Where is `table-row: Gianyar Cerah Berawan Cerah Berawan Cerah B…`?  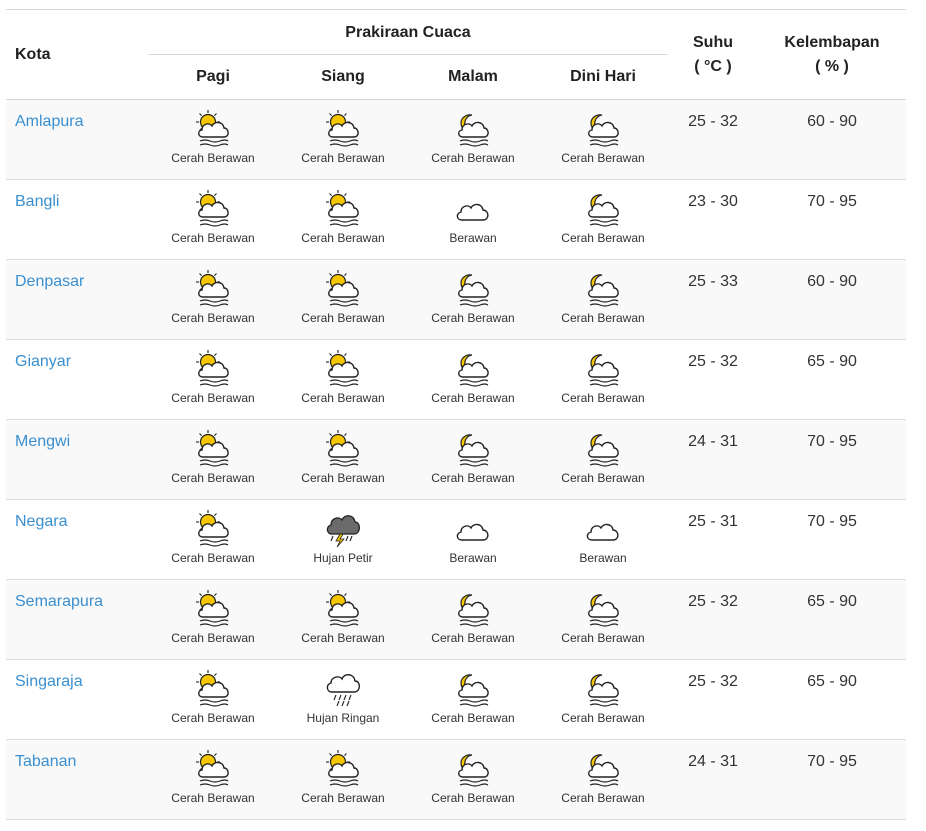 table-row: Gianyar Cerah Berawan Cerah Berawan Cerah B… is located at coordinates (456, 379).